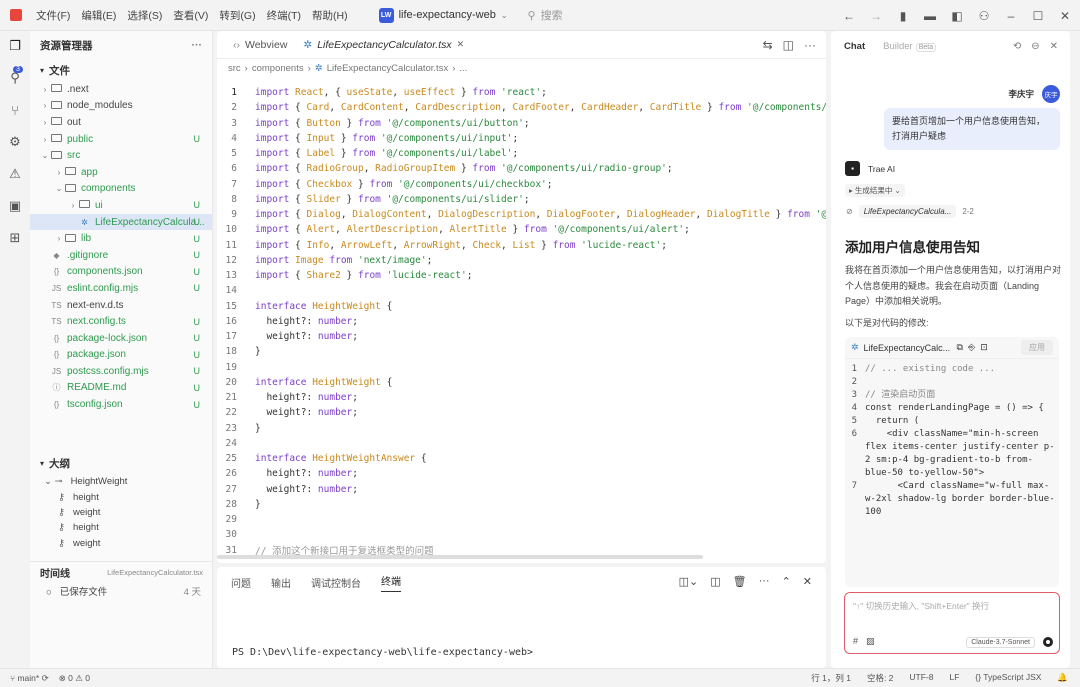 This screenshot has height=687, width=1080. I want to click on menu-item: 编辑(E), so click(98, 15).